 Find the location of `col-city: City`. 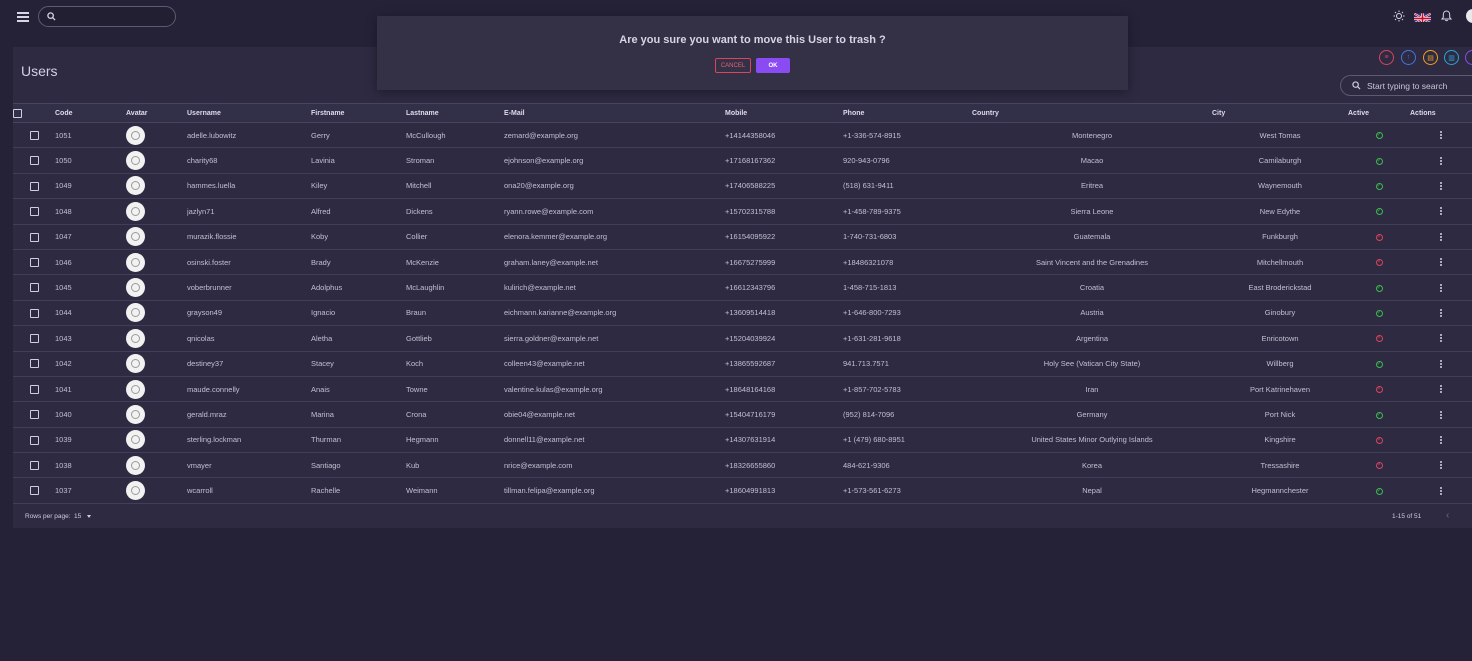

col-city: City is located at coordinates (1280, 113).